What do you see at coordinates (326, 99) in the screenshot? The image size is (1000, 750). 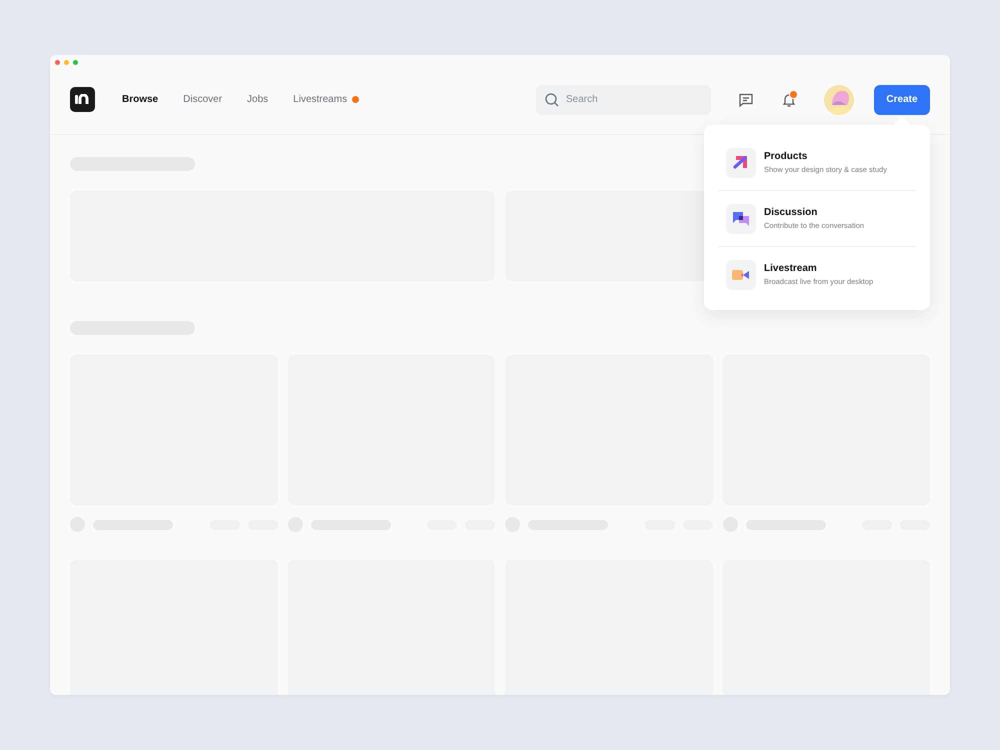 I see `nav-link: Livestreams` at bounding box center [326, 99].